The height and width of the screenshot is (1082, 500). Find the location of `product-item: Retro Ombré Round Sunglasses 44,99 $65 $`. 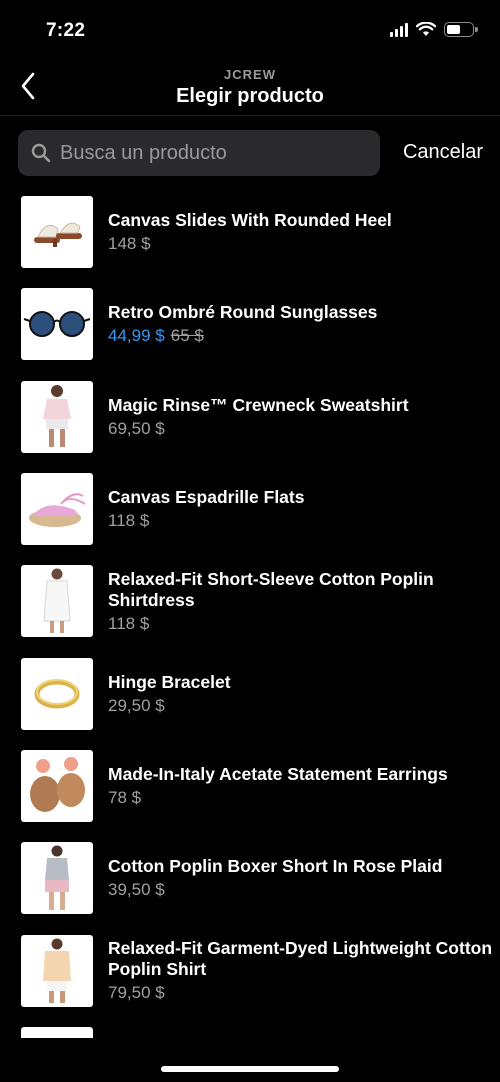

product-item: Retro Ombré Round Sunglasses 44,99 $65 $ is located at coordinates (250, 324).